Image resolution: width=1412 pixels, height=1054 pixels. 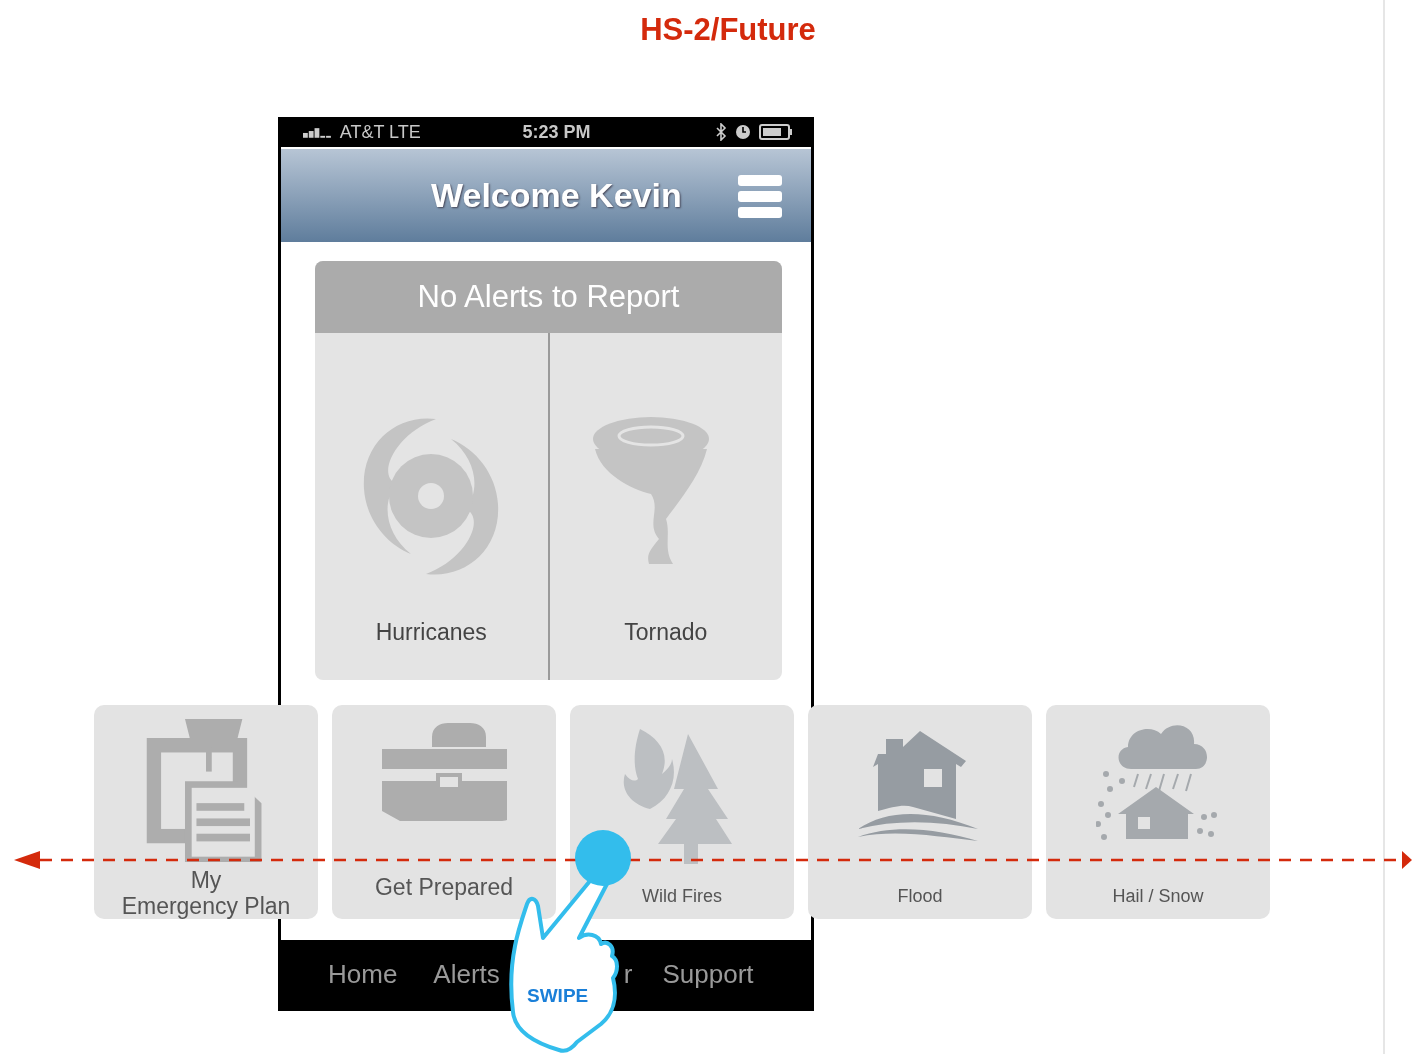 What do you see at coordinates (556, 195) in the screenshot?
I see `header-title: Welcome Kevin` at bounding box center [556, 195].